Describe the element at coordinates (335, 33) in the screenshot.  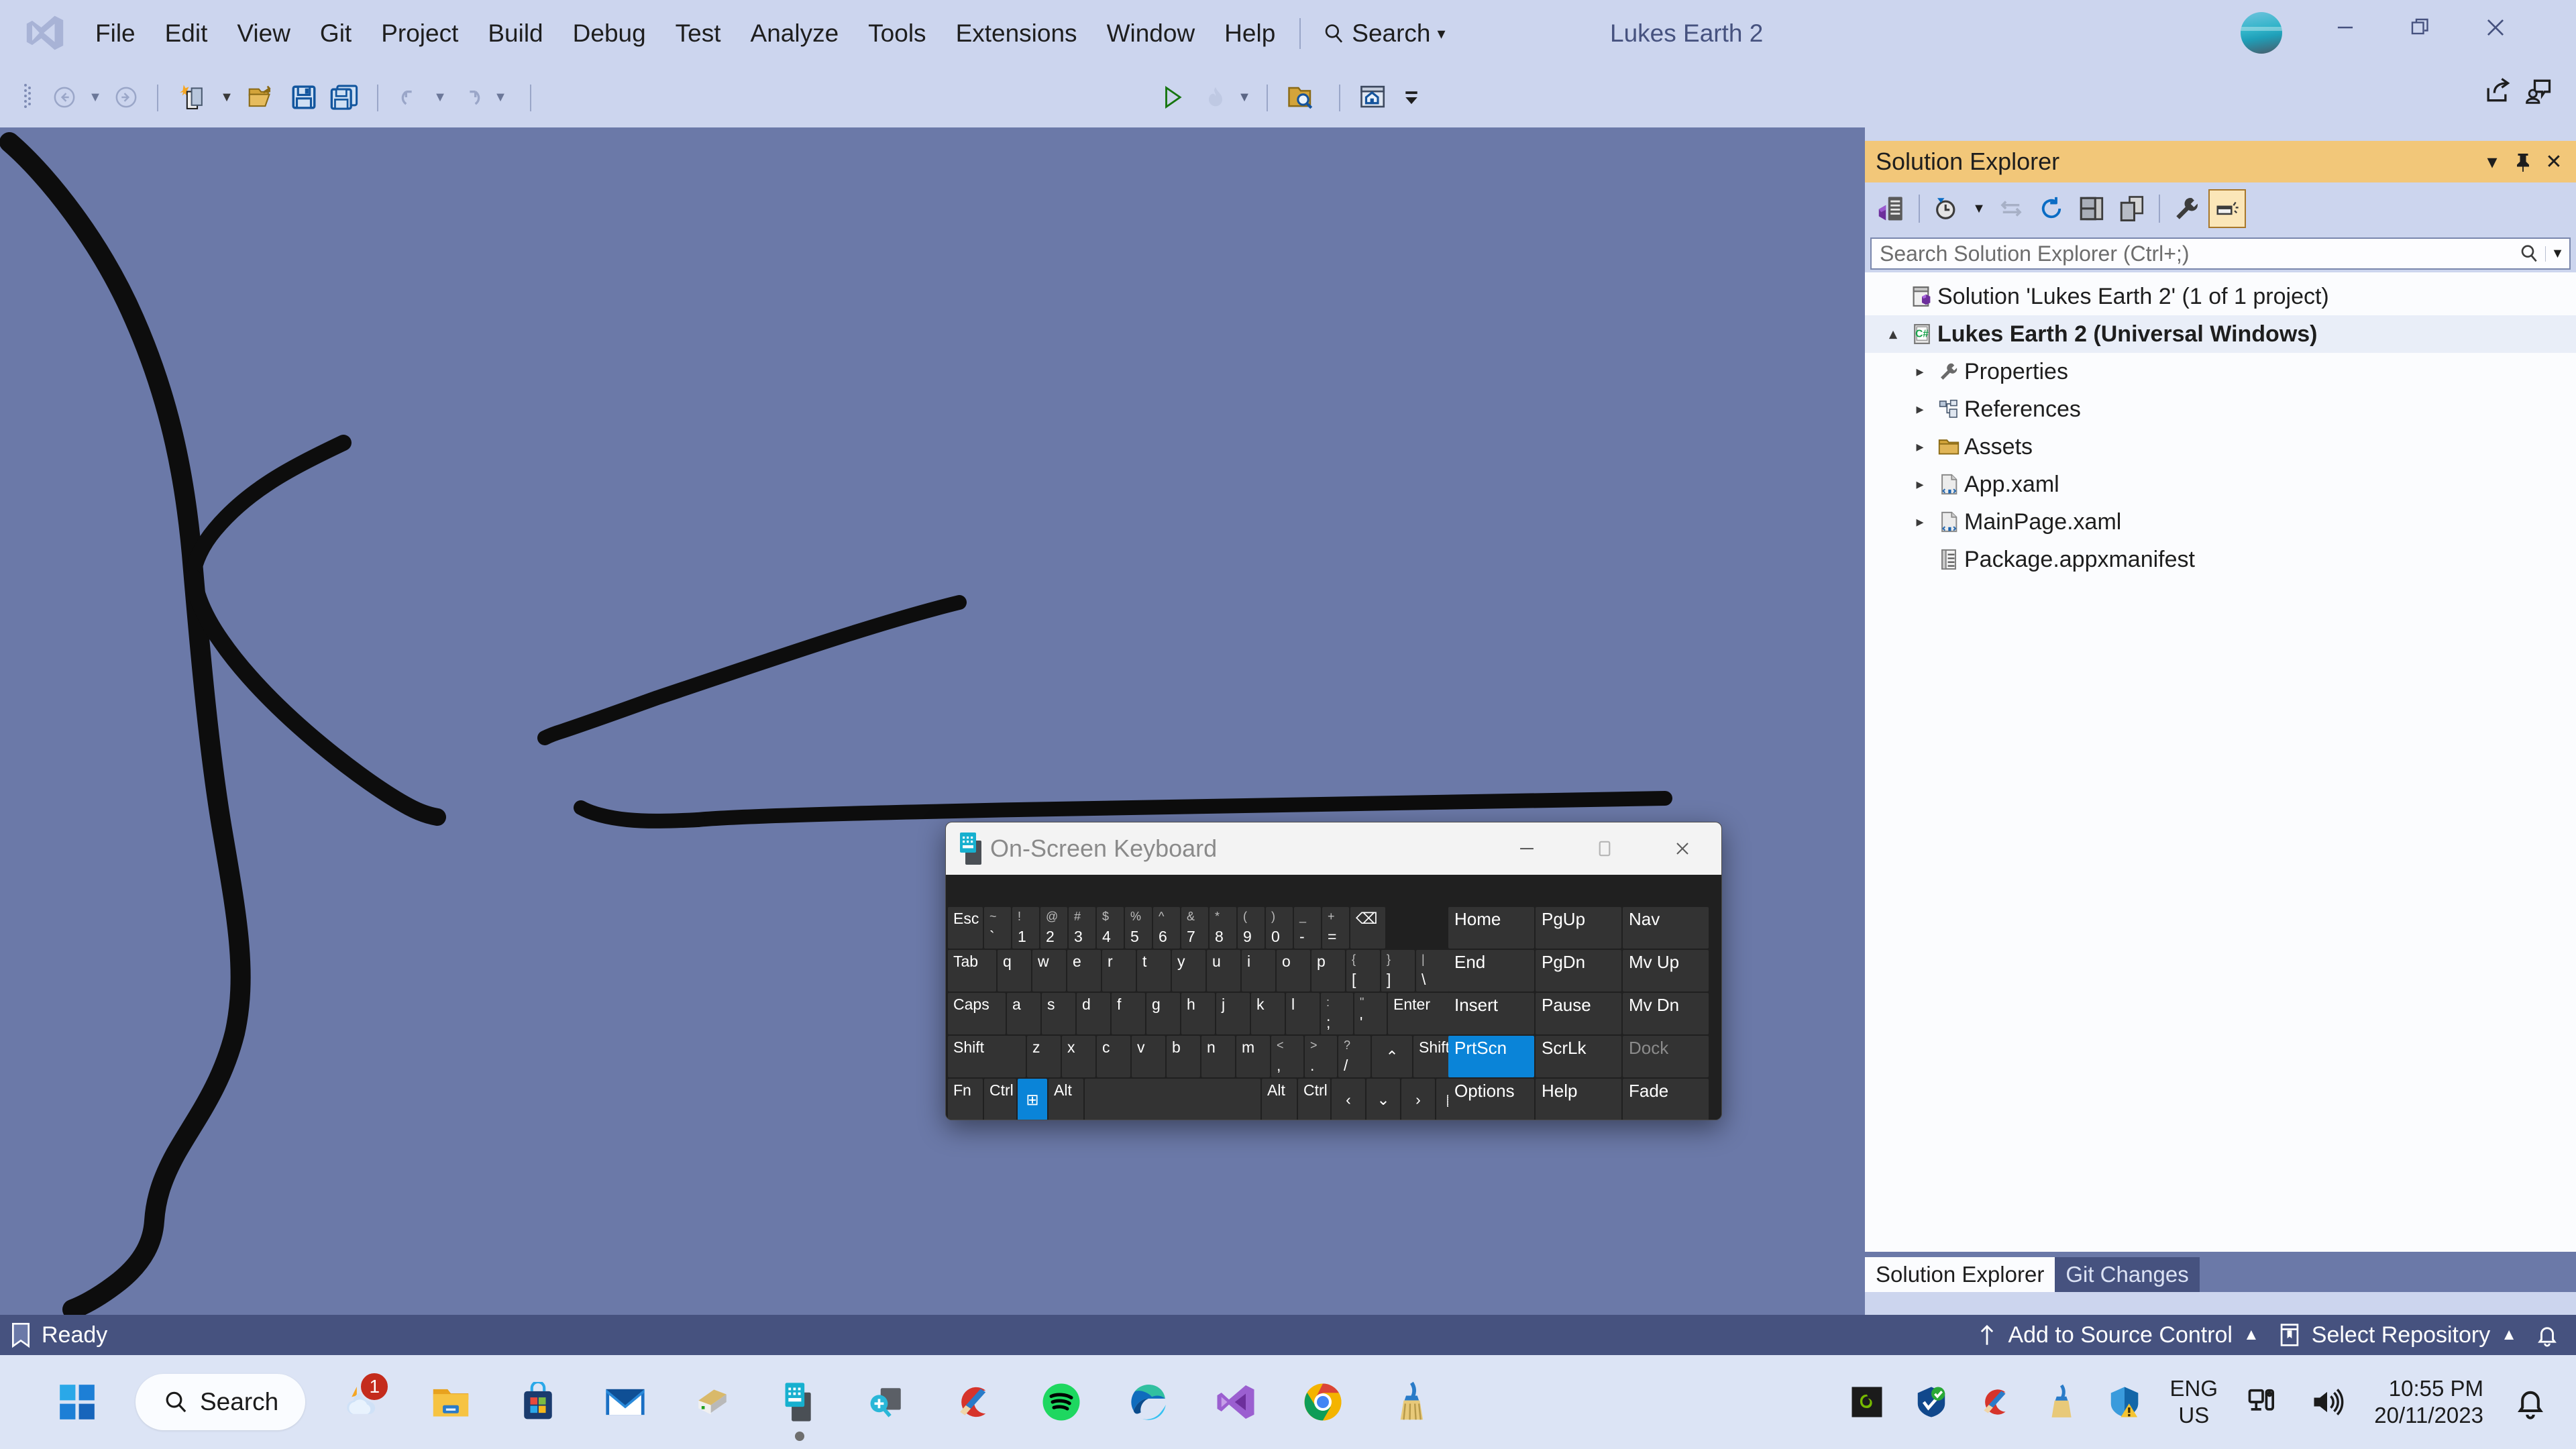
I see `menu-git: Git` at that location.